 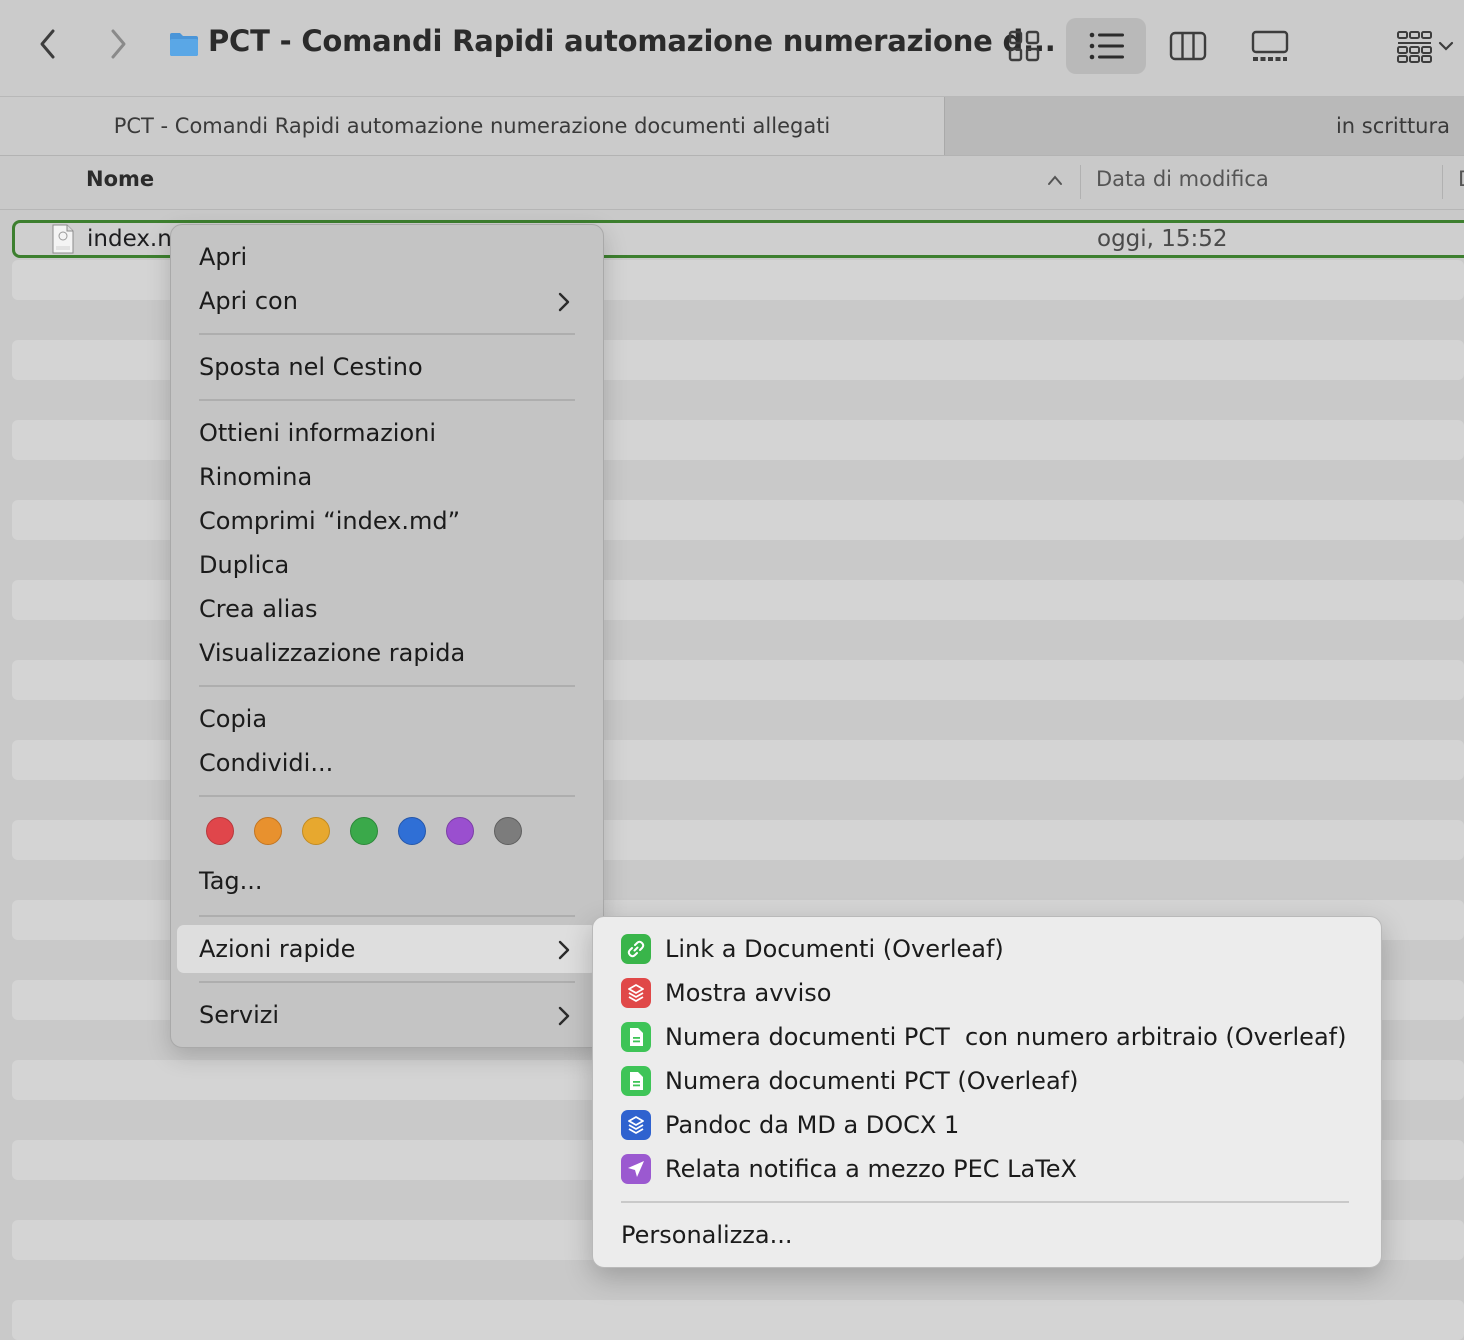 I want to click on markdown-file-icon, so click(x=63, y=239).